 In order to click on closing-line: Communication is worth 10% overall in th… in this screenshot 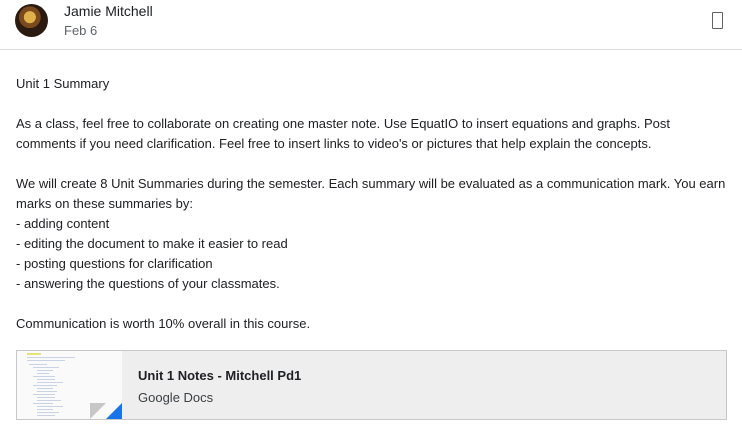, I will do `click(163, 323)`.